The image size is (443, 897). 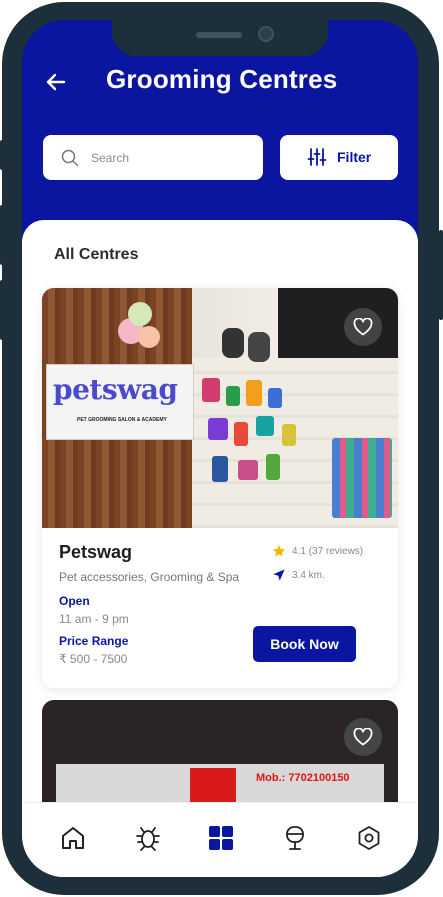 I want to click on page-title: Grooming Centres, so click(x=222, y=79).